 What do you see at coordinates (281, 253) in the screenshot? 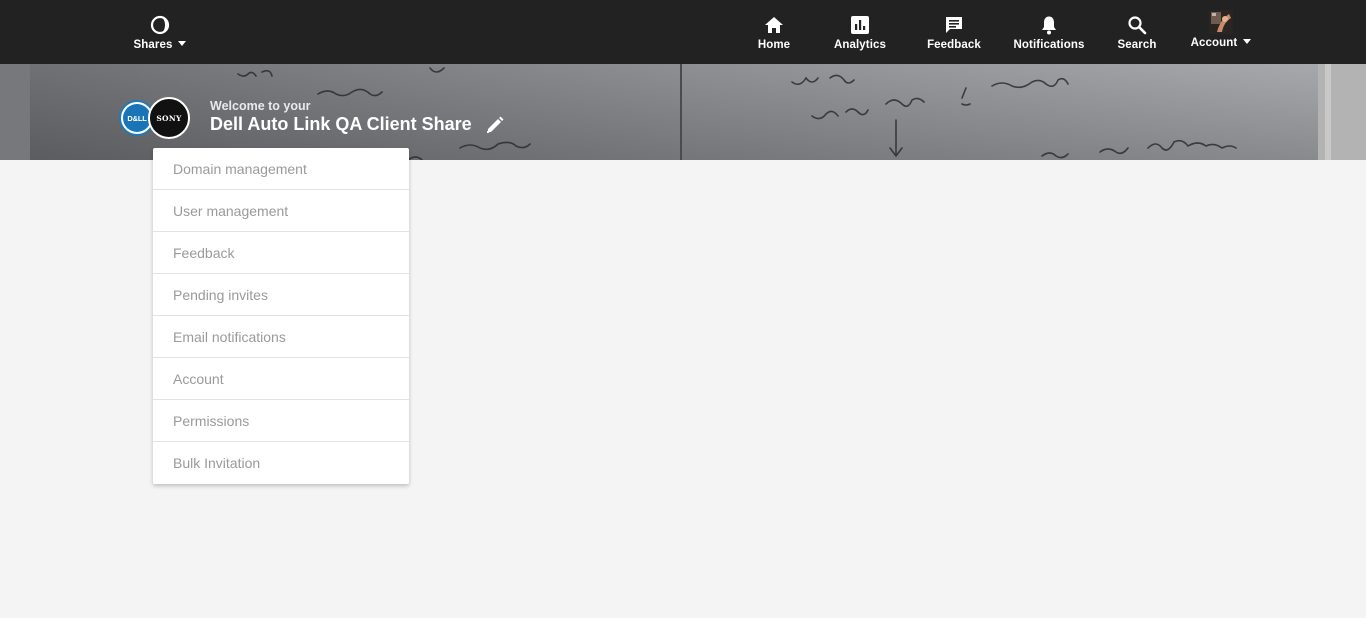
I see `menu-item-feedback: Feedback` at bounding box center [281, 253].